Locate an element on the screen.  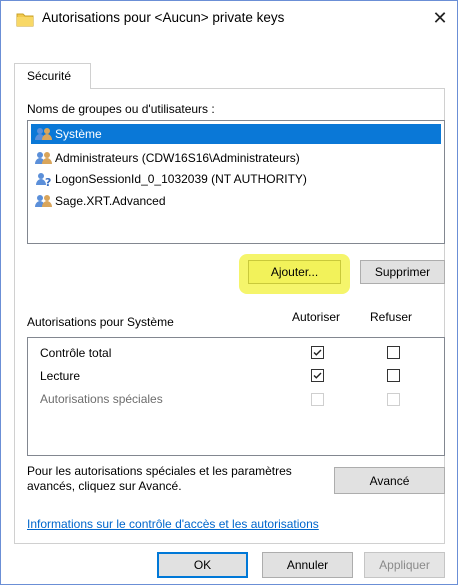
cancel-button: Annuler is located at coordinates (307, 565).